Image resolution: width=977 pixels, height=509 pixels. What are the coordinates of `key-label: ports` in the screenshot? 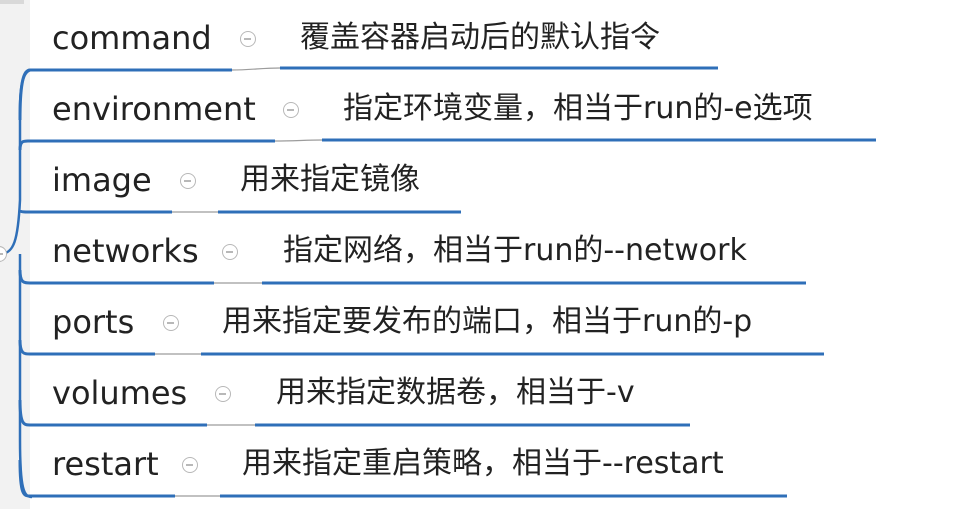 It's located at (93, 322).